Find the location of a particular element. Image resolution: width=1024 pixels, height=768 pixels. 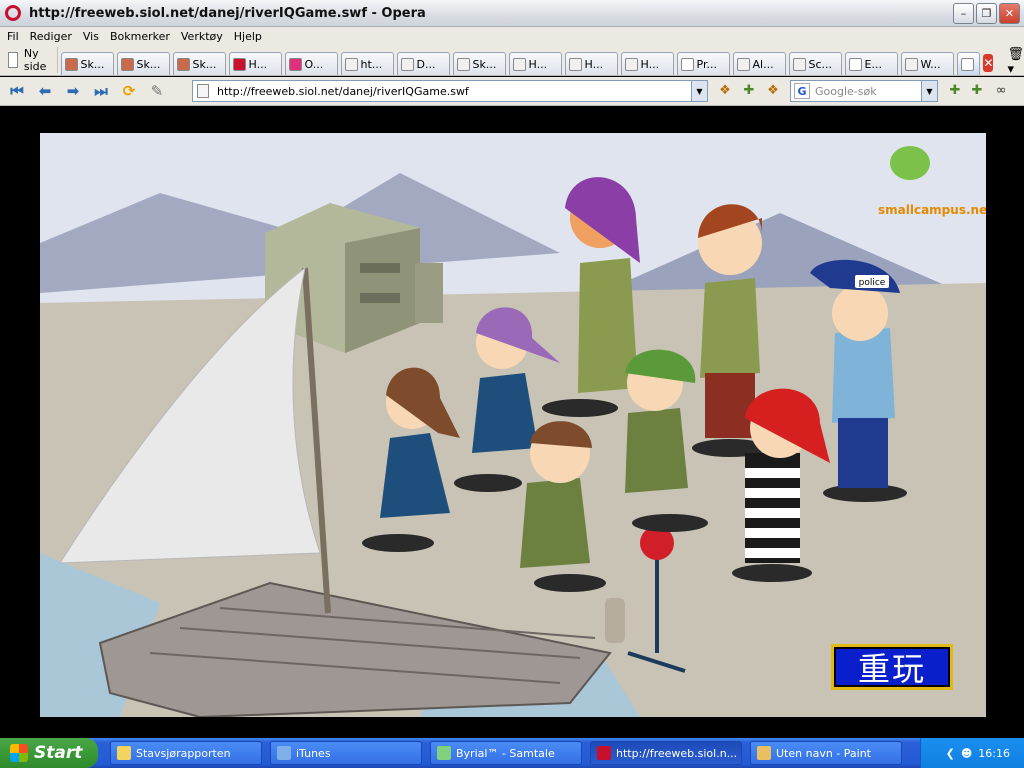

search-dropdown-icon: ▼ is located at coordinates (929, 91).